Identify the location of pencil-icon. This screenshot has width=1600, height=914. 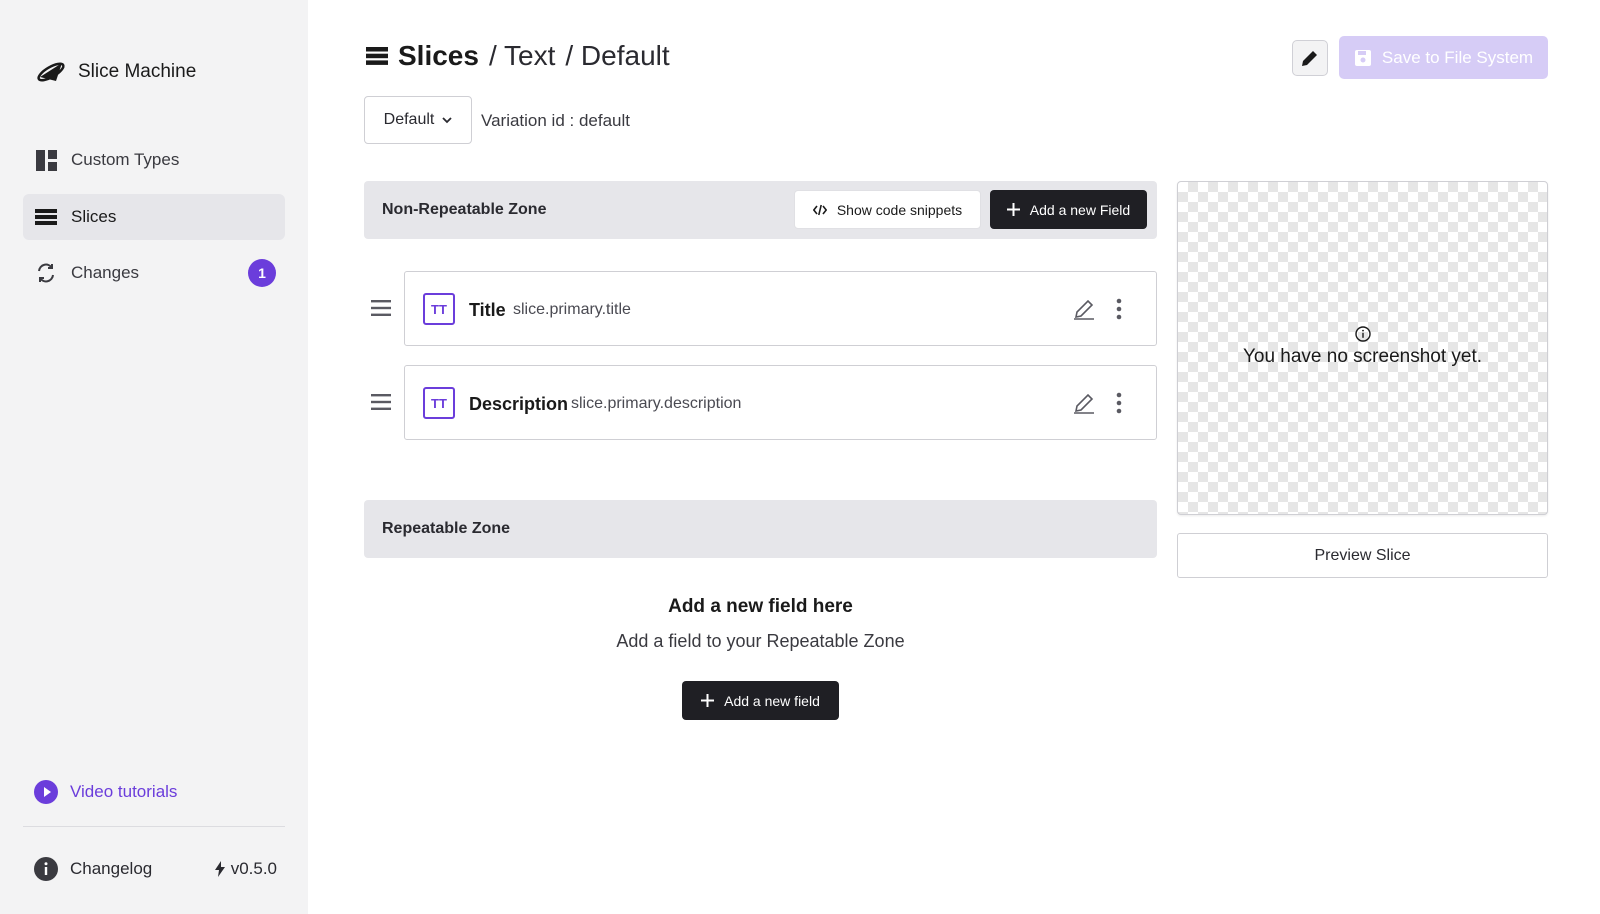
(1309, 58).